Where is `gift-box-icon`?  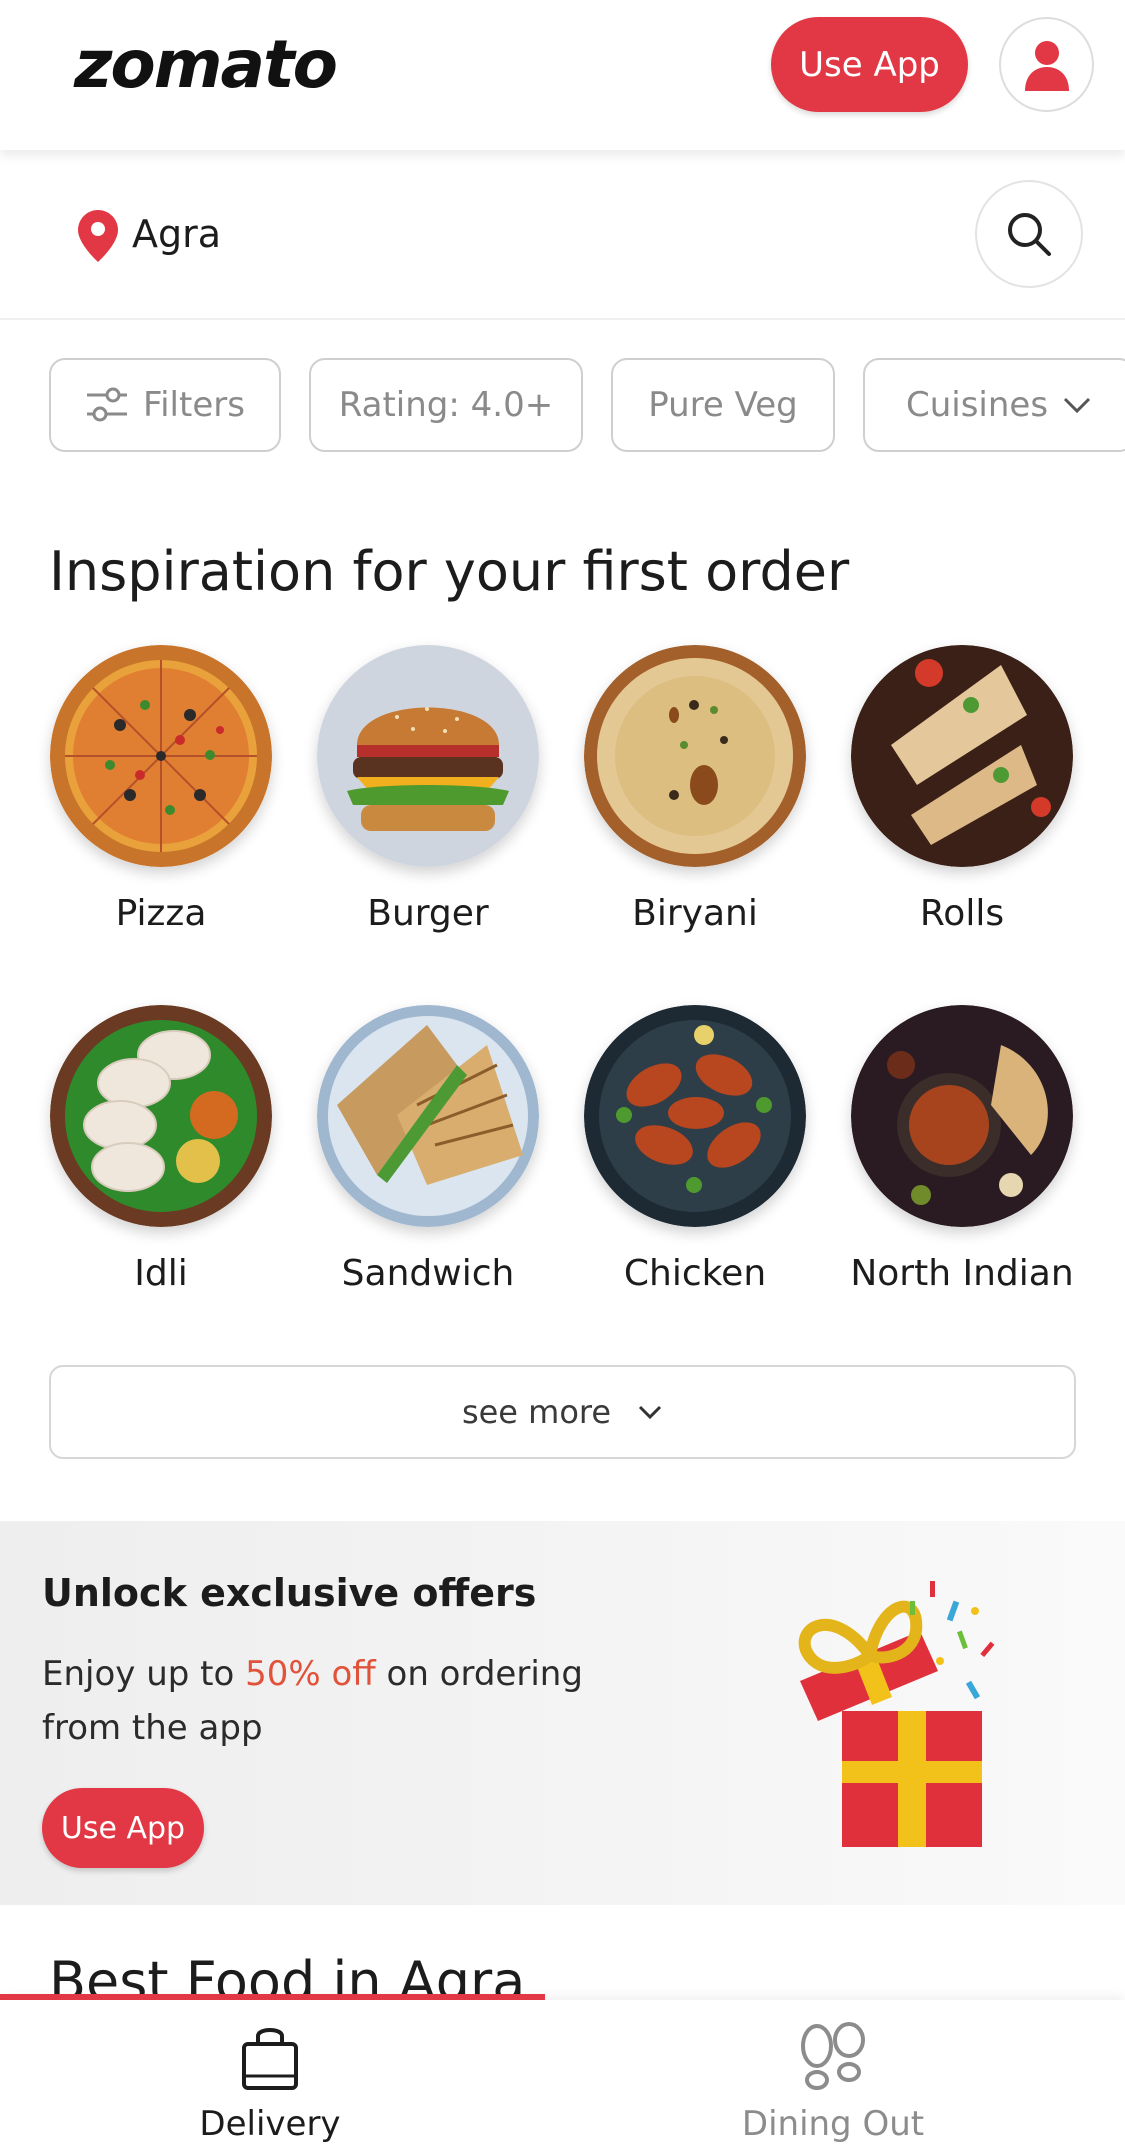
gift-box-icon is located at coordinates (896, 1714).